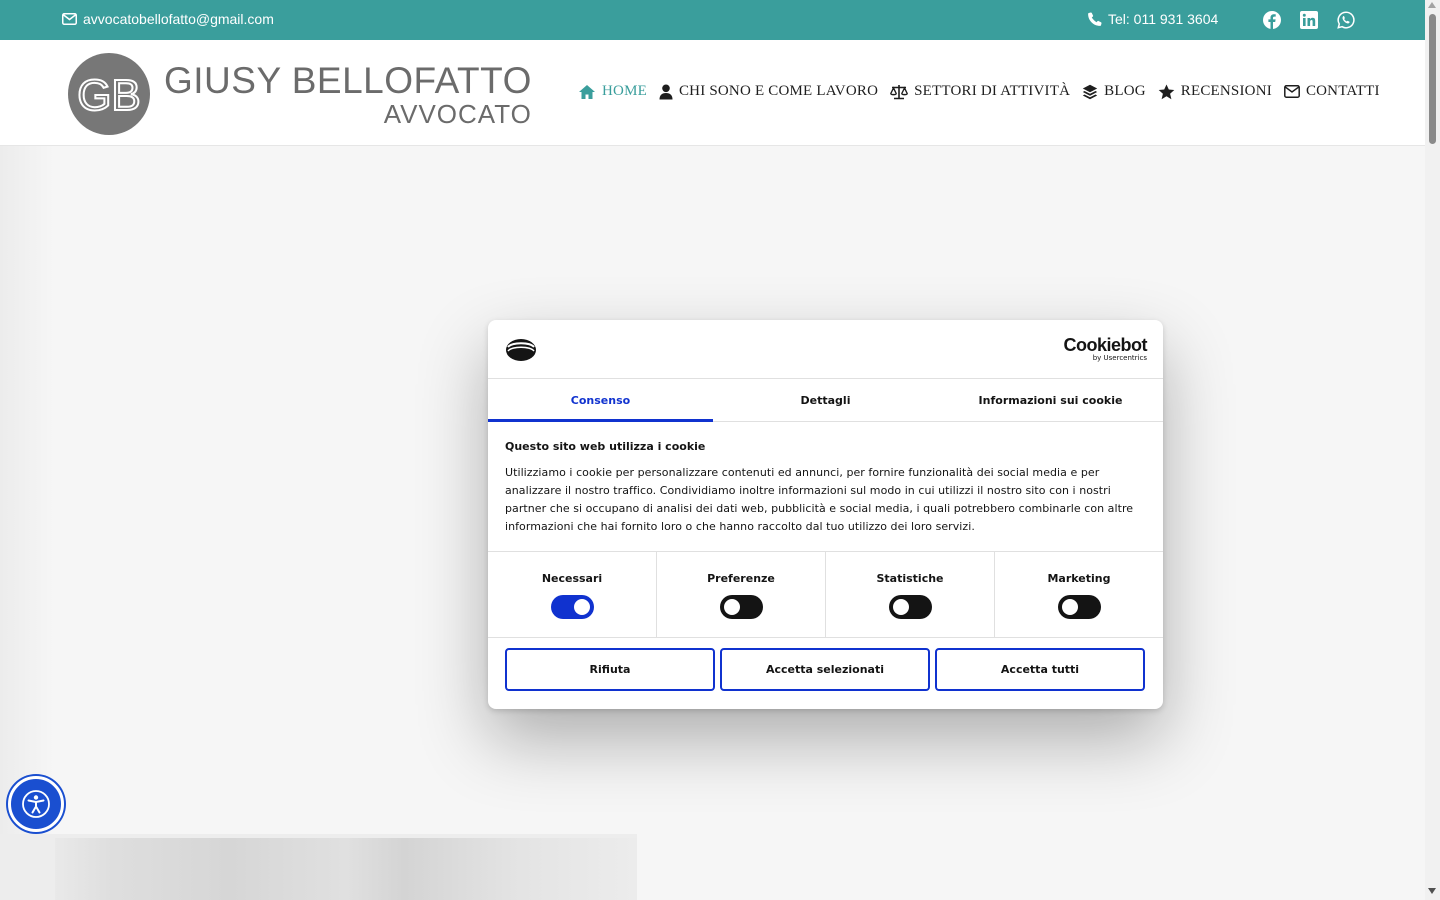 This screenshot has height=900, width=1440. I want to click on logo-text: GIUSY BELLOFATTO AVVOCATO, so click(348, 94).